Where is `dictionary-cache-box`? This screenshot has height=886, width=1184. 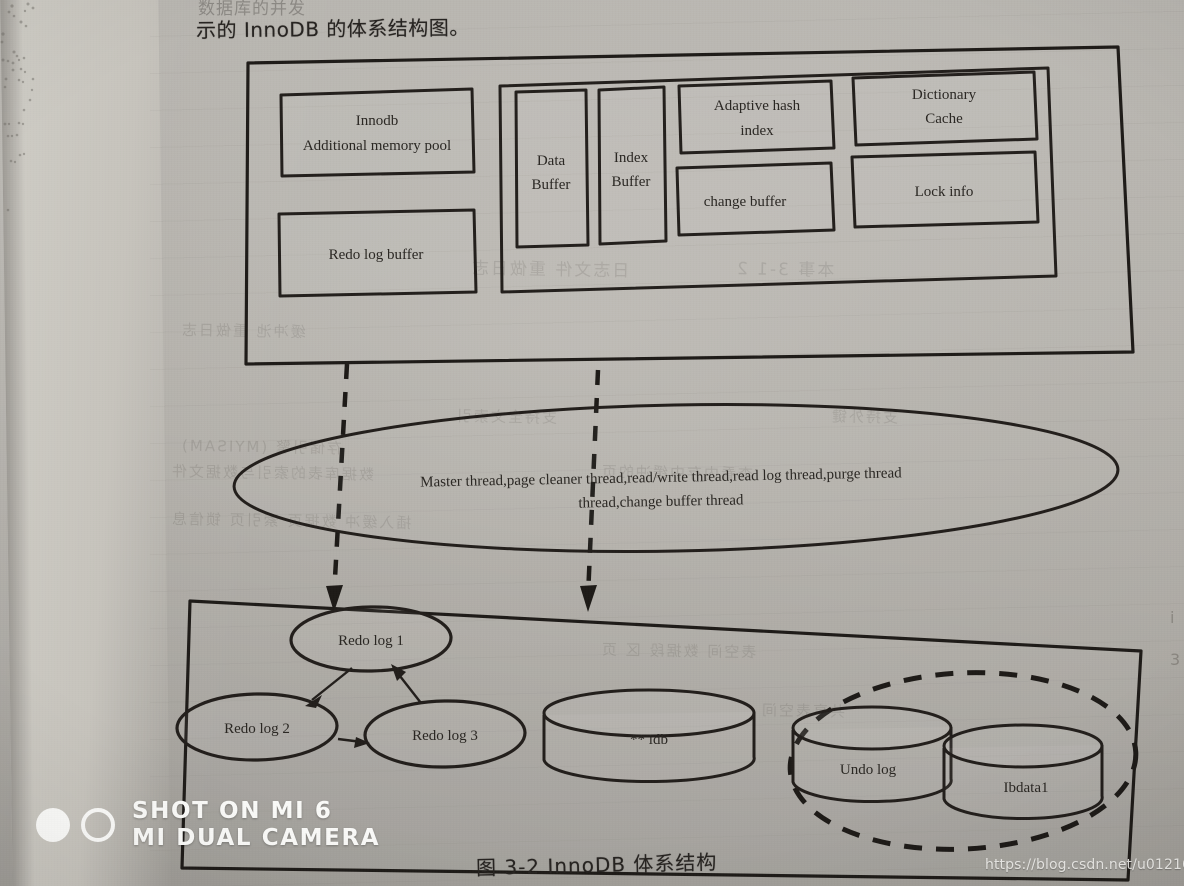
dictionary-cache-box is located at coordinates (945, 108).